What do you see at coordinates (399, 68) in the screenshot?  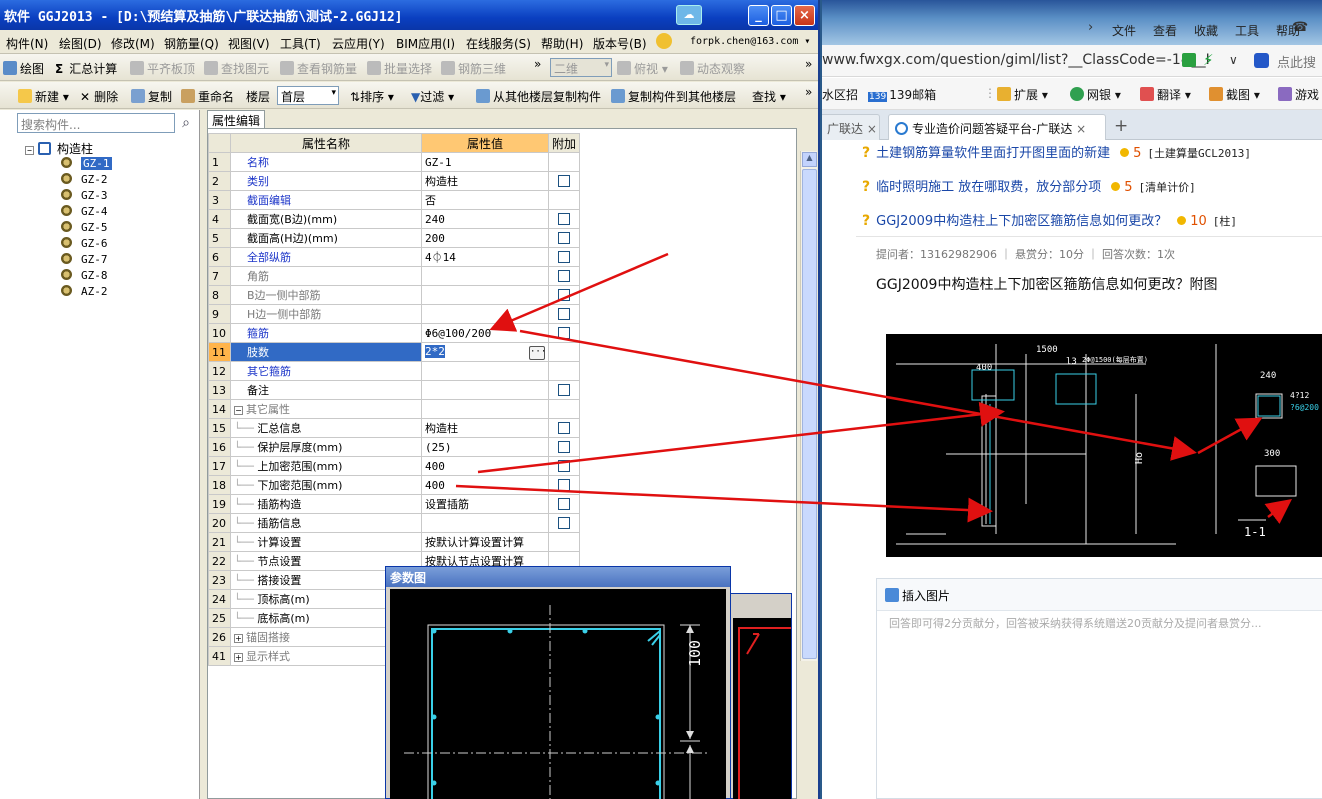 I see `batch-select-button: 批量选择` at bounding box center [399, 68].